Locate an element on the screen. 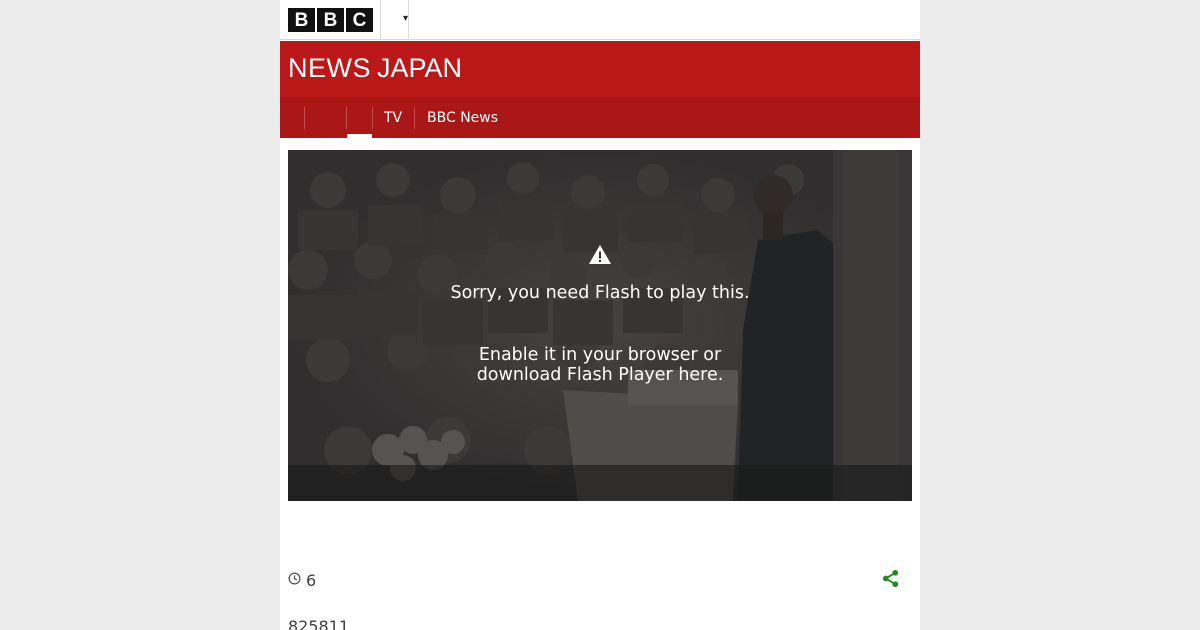 This screenshot has width=1200, height=630. masthead: NEWS JAPAN is located at coordinates (600, 69).